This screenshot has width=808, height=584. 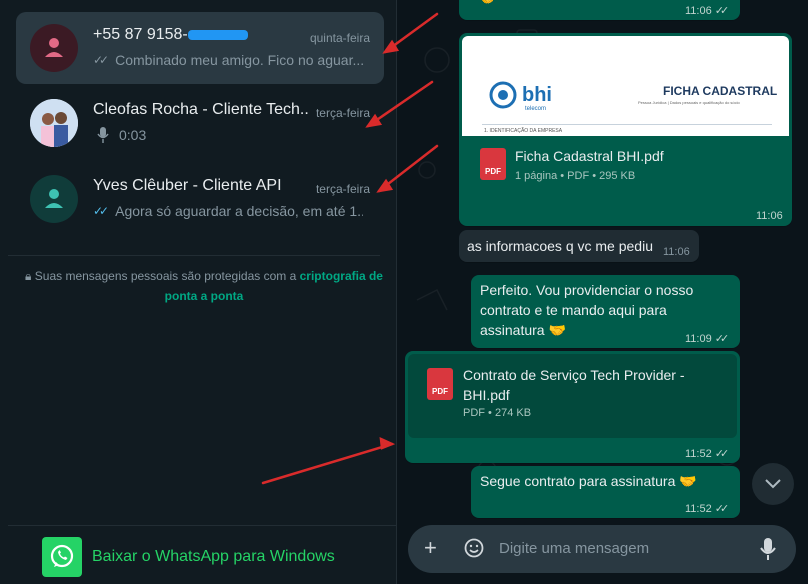 I want to click on download-label: Baixar o WhatsApp para Windows, so click(x=213, y=556).